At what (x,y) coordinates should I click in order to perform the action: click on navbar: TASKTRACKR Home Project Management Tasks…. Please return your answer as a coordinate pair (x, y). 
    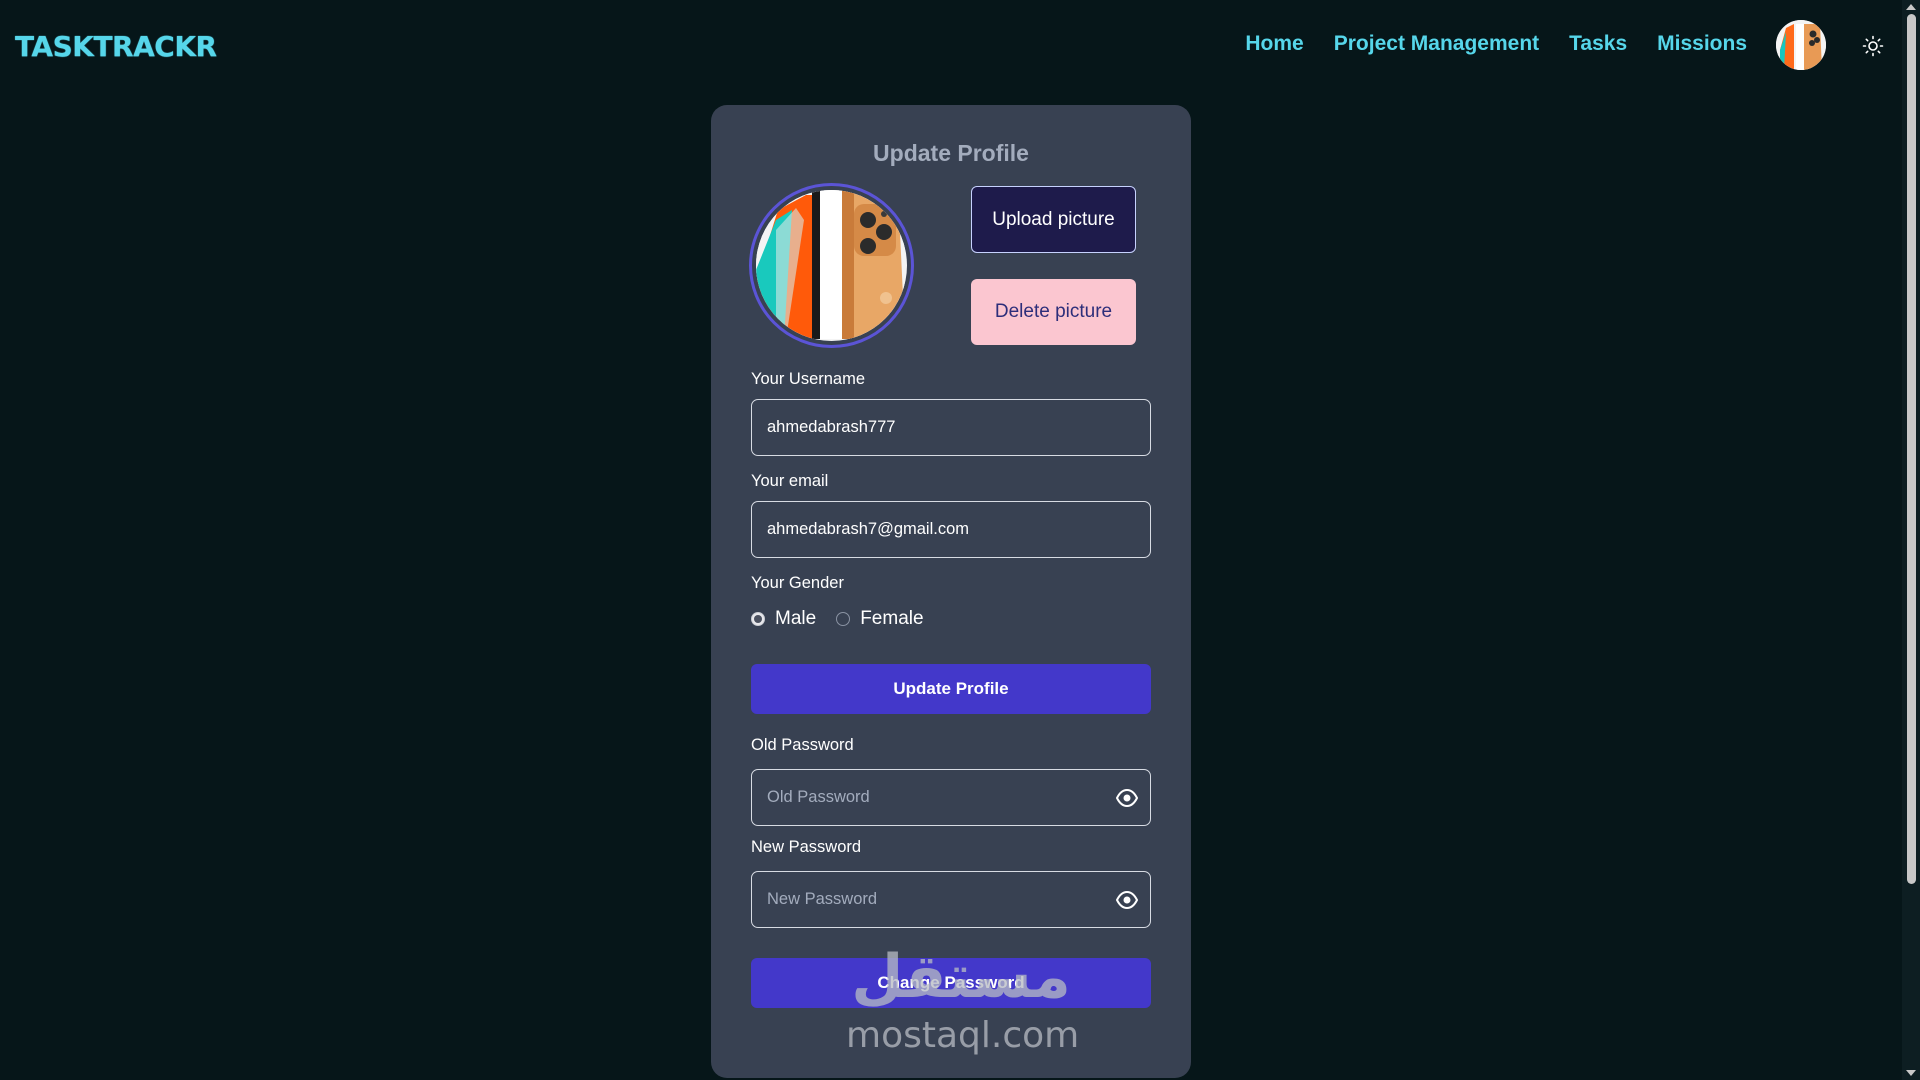
    Looking at the image, I should click on (951, 48).